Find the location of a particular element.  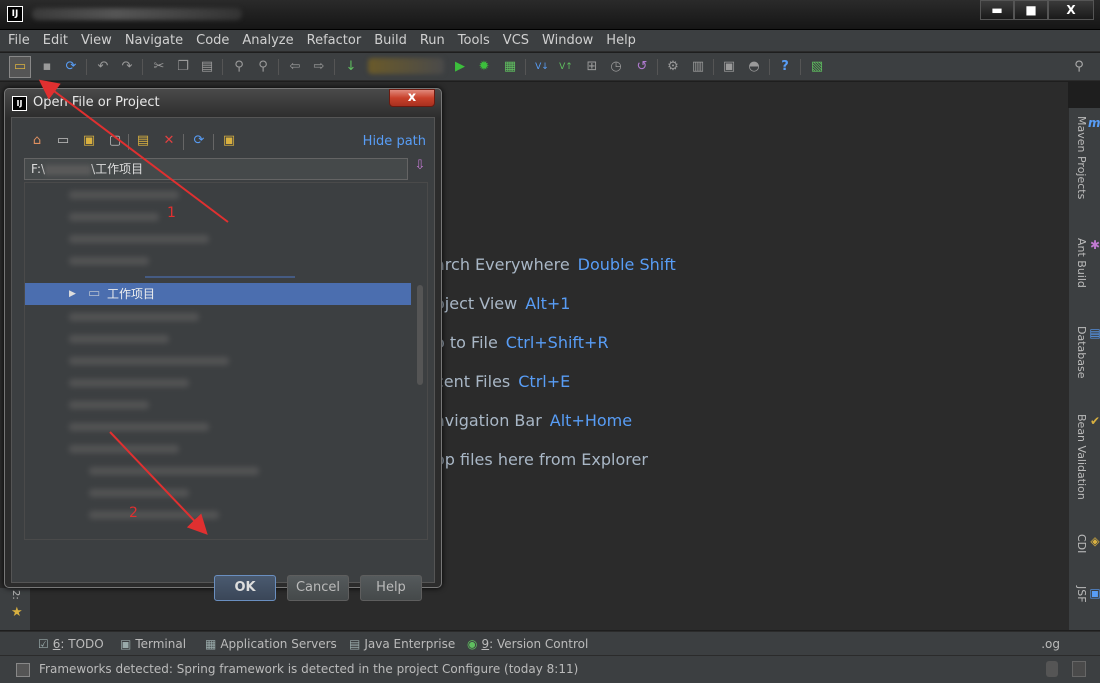

tree-item-selected: ▶ ▭ 工作项目 is located at coordinates (218, 294).